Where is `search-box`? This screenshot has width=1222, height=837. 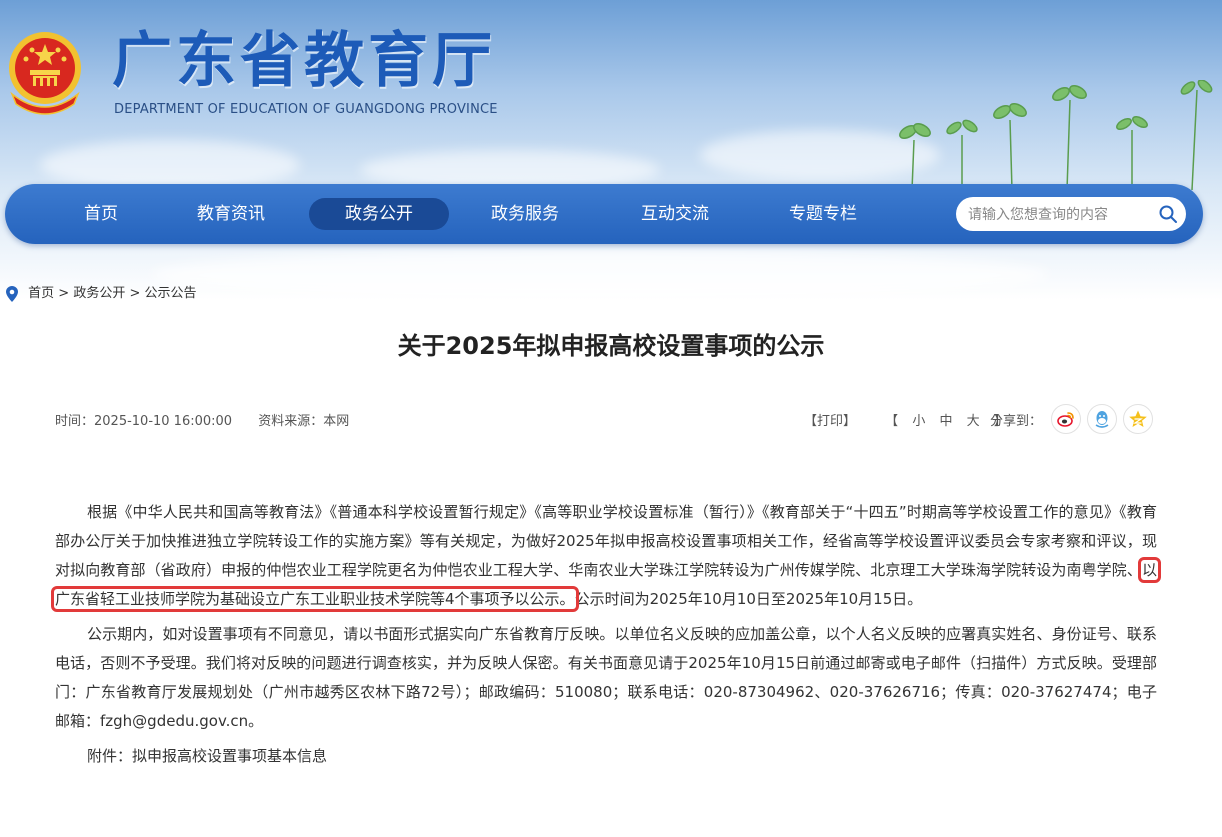
search-box is located at coordinates (1071, 215).